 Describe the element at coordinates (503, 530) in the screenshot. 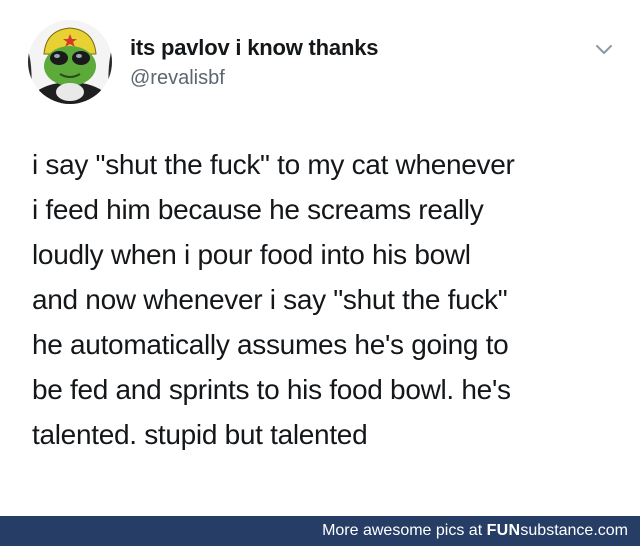

I see `watermark-brand-strong: FUN` at that location.